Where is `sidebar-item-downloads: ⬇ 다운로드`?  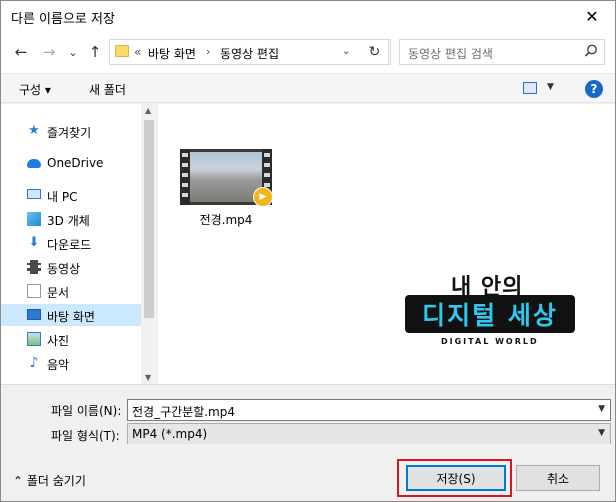 sidebar-item-downloads: ⬇ 다운로드 is located at coordinates (71, 243).